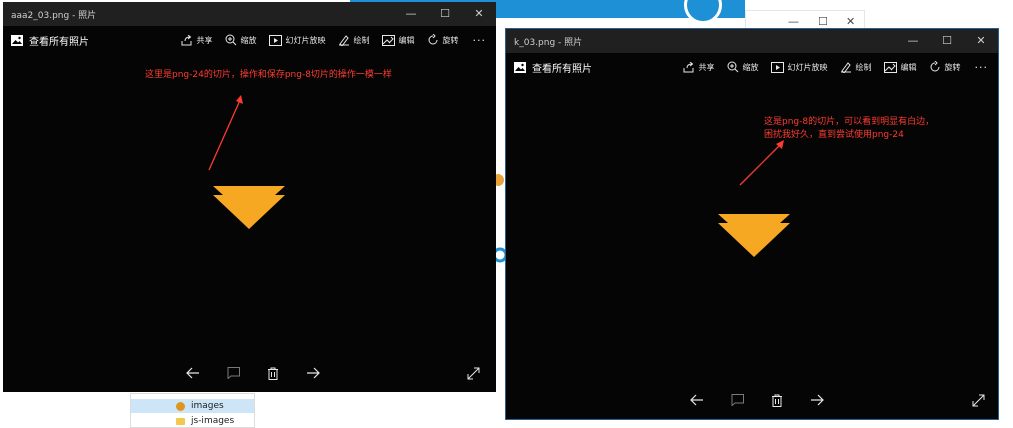 This screenshot has width=1013, height=428. I want to click on list-item: js-images, so click(192, 421).